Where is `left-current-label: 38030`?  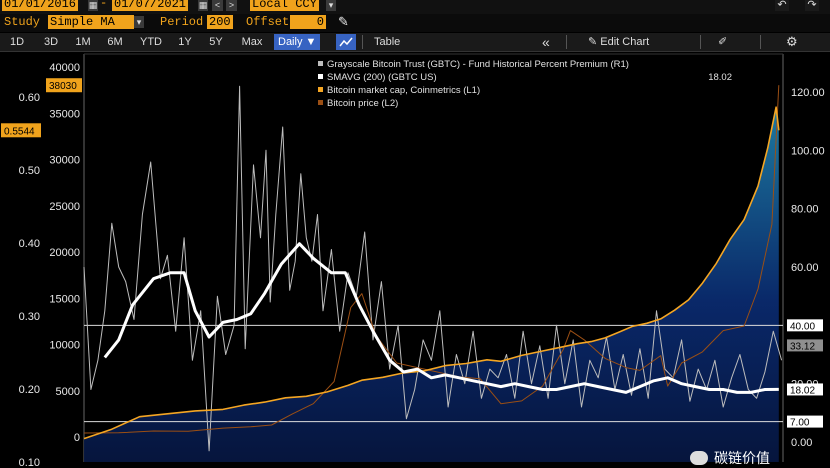
left-current-label: 38030 is located at coordinates (63, 86).